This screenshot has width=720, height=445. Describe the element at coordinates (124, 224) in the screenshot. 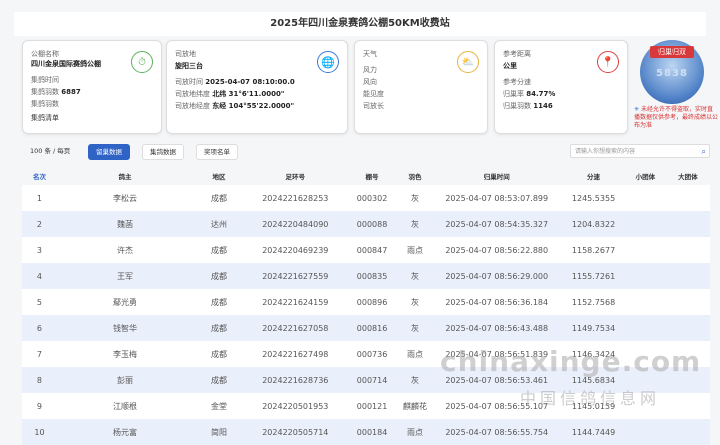

I see `owner: 魏菡` at that location.